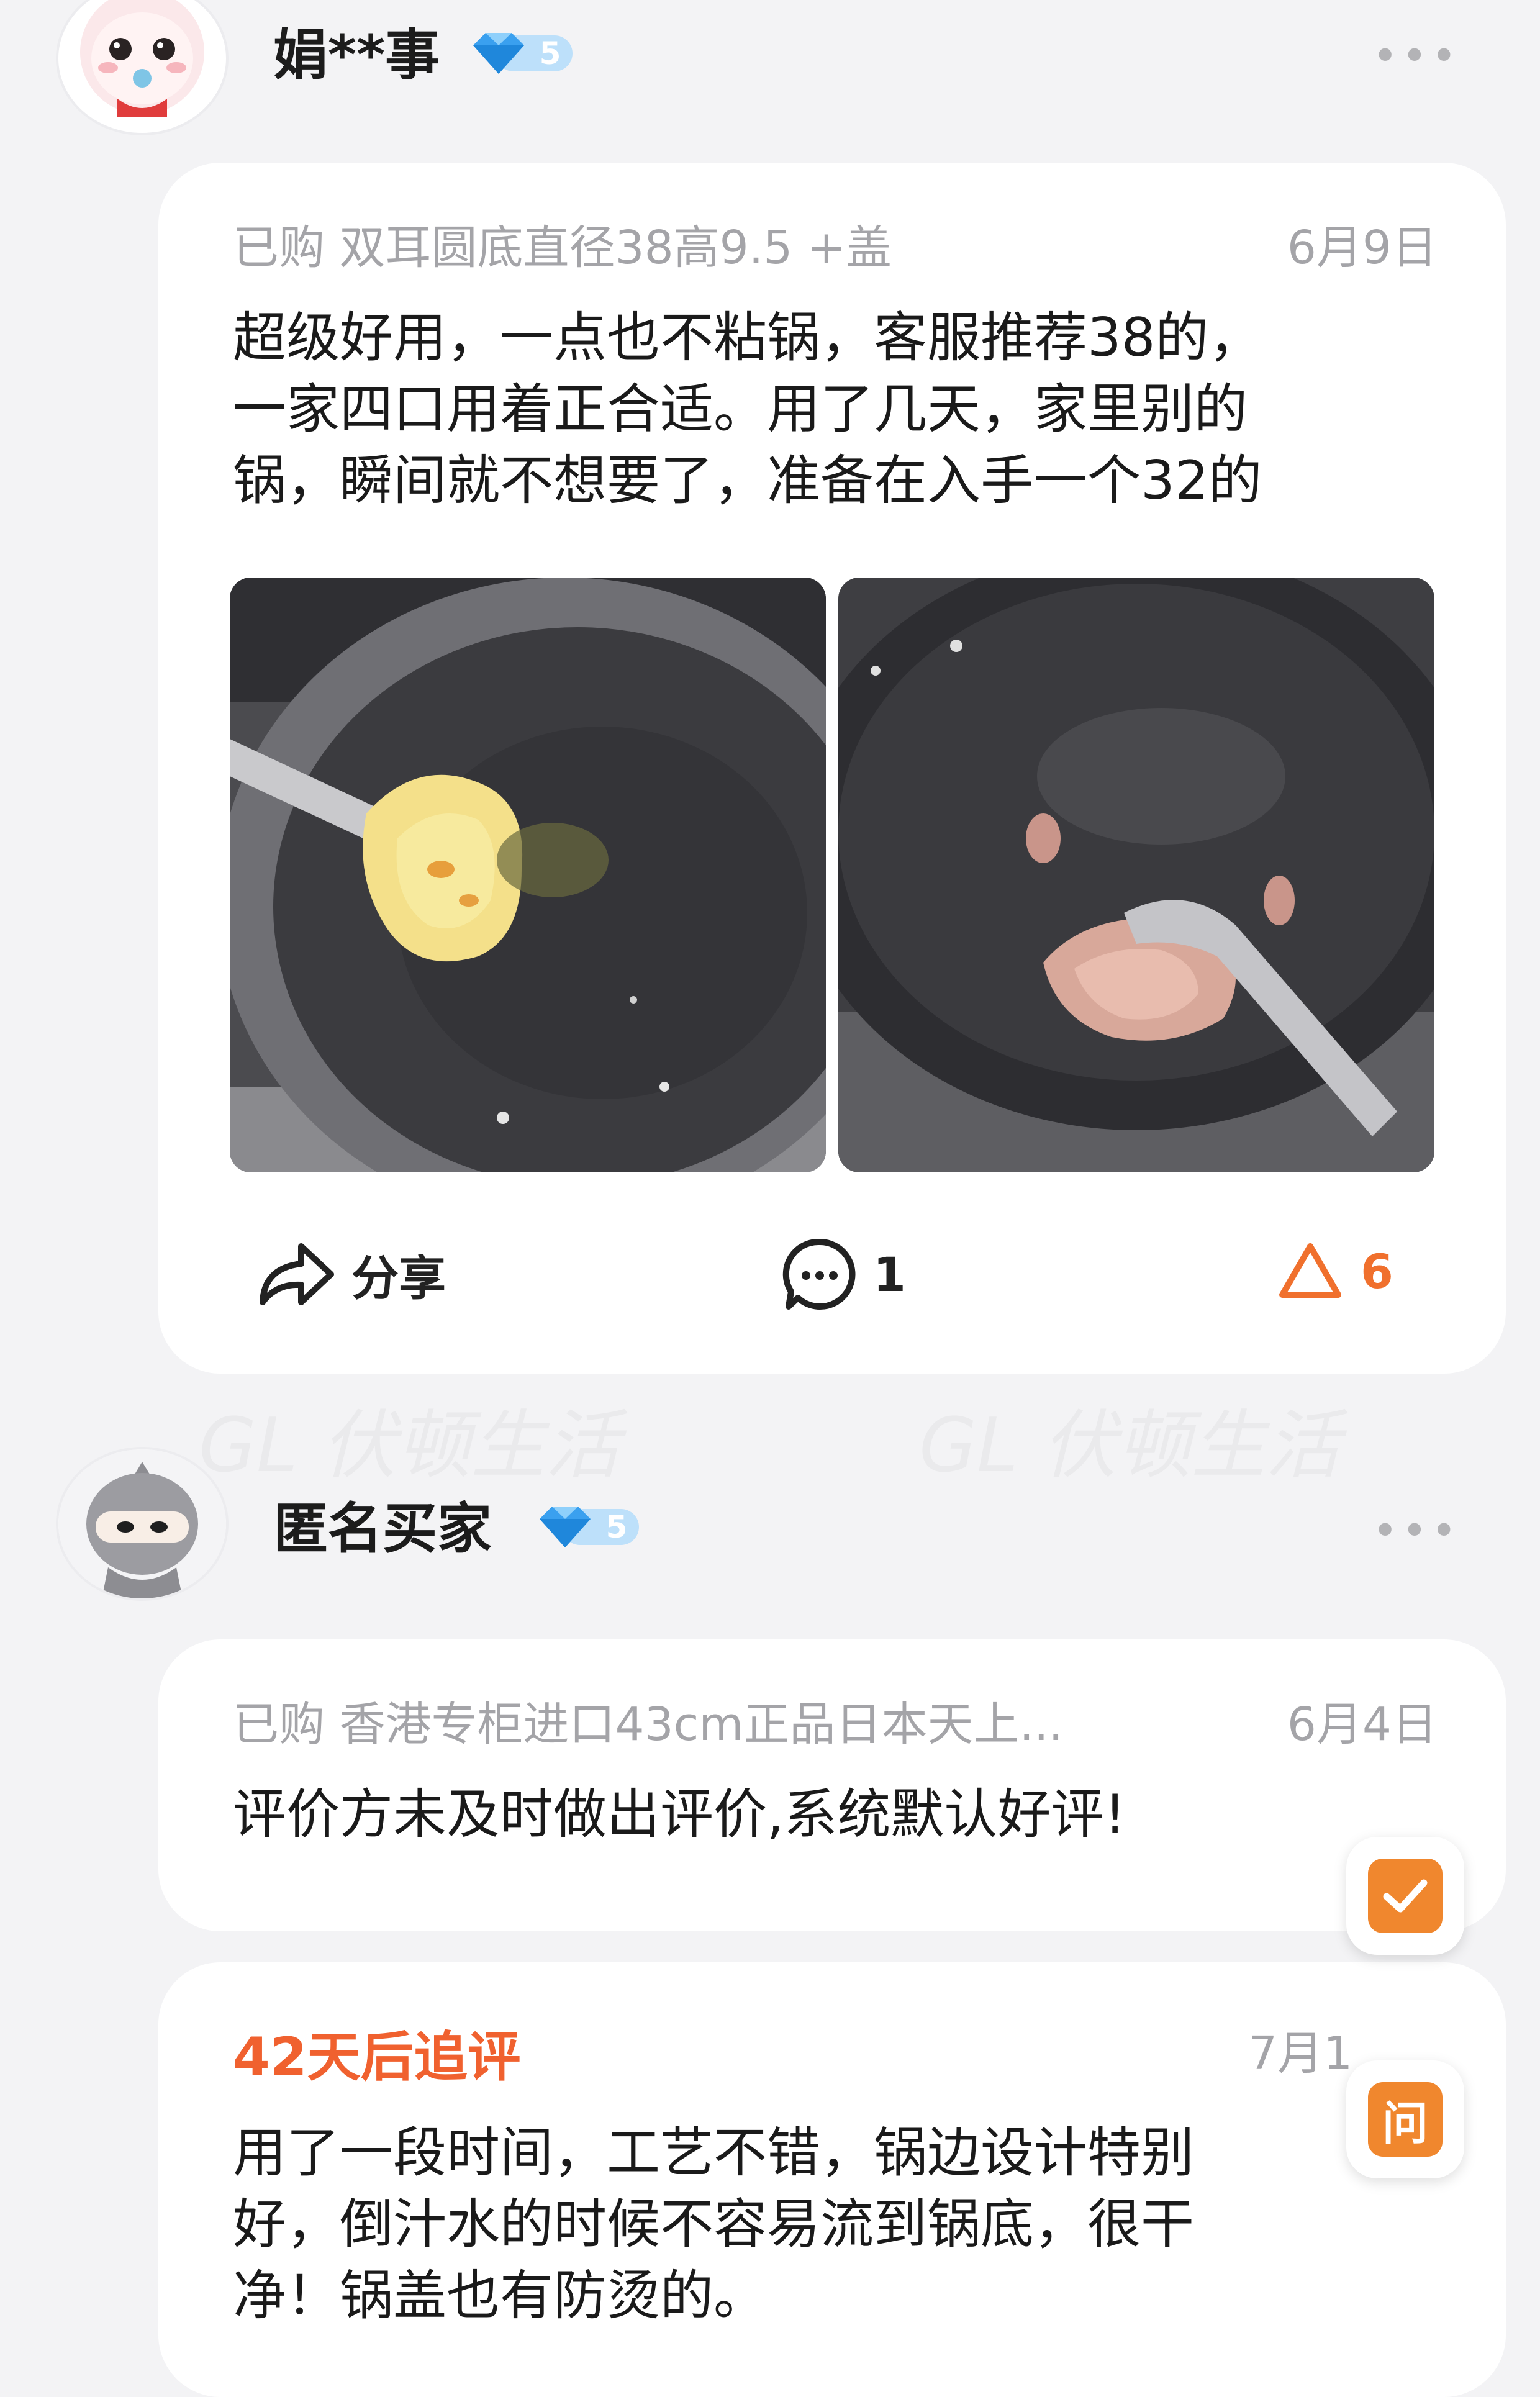 The image size is (1540, 2397). I want to click on ask-icon: 问, so click(1406, 2119).